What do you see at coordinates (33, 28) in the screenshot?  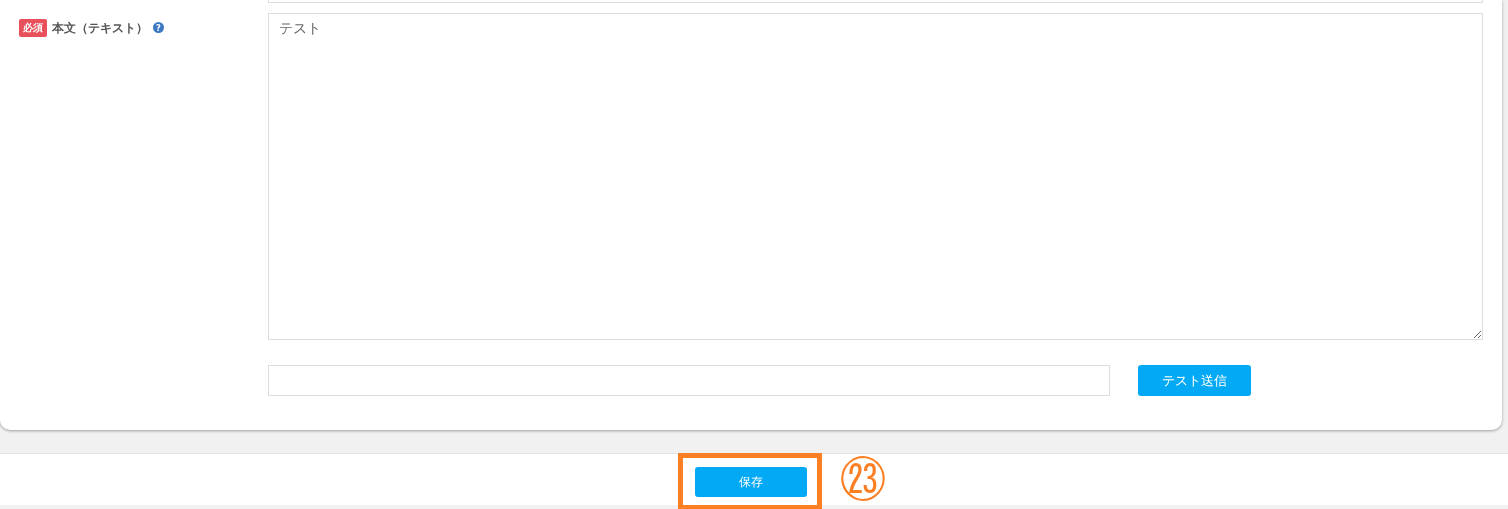 I see `required-badge: 必須` at bounding box center [33, 28].